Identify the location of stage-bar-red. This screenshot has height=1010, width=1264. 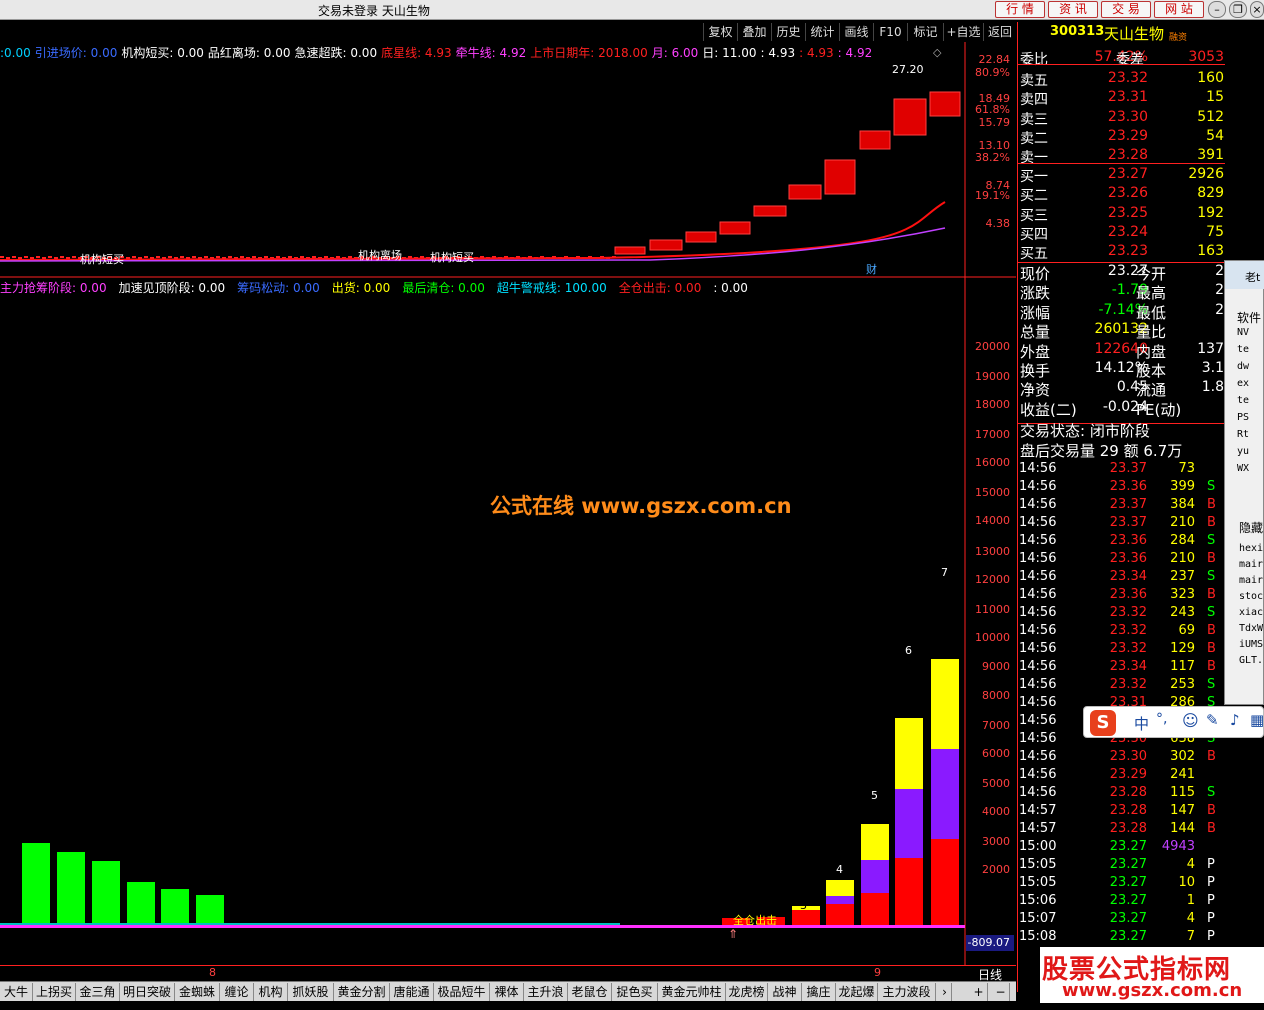
(840, 914).